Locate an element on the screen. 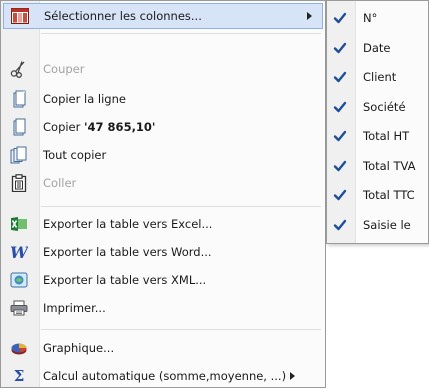  submenu-item-column: Total HT is located at coordinates (377, 136).